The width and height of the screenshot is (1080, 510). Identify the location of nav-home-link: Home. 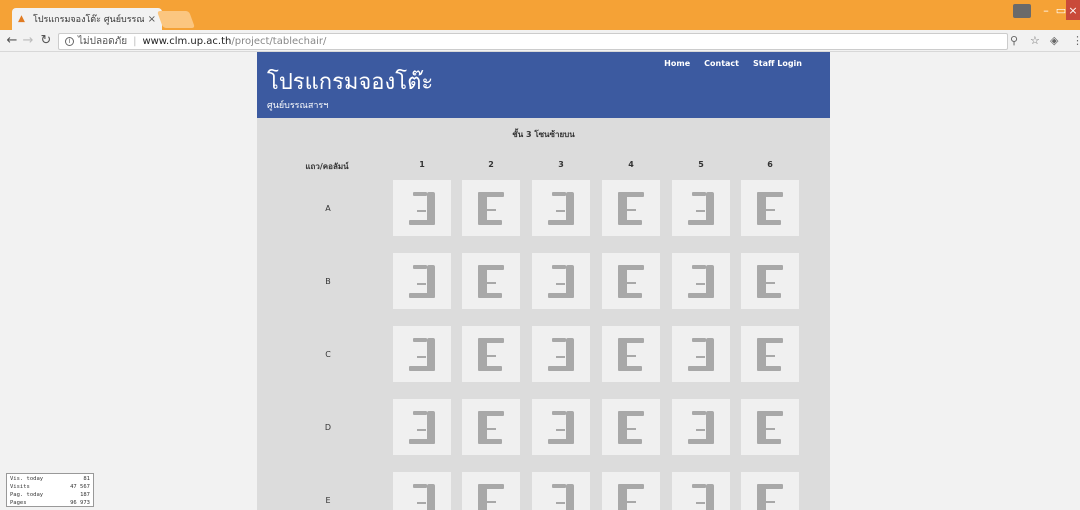
(677, 63).